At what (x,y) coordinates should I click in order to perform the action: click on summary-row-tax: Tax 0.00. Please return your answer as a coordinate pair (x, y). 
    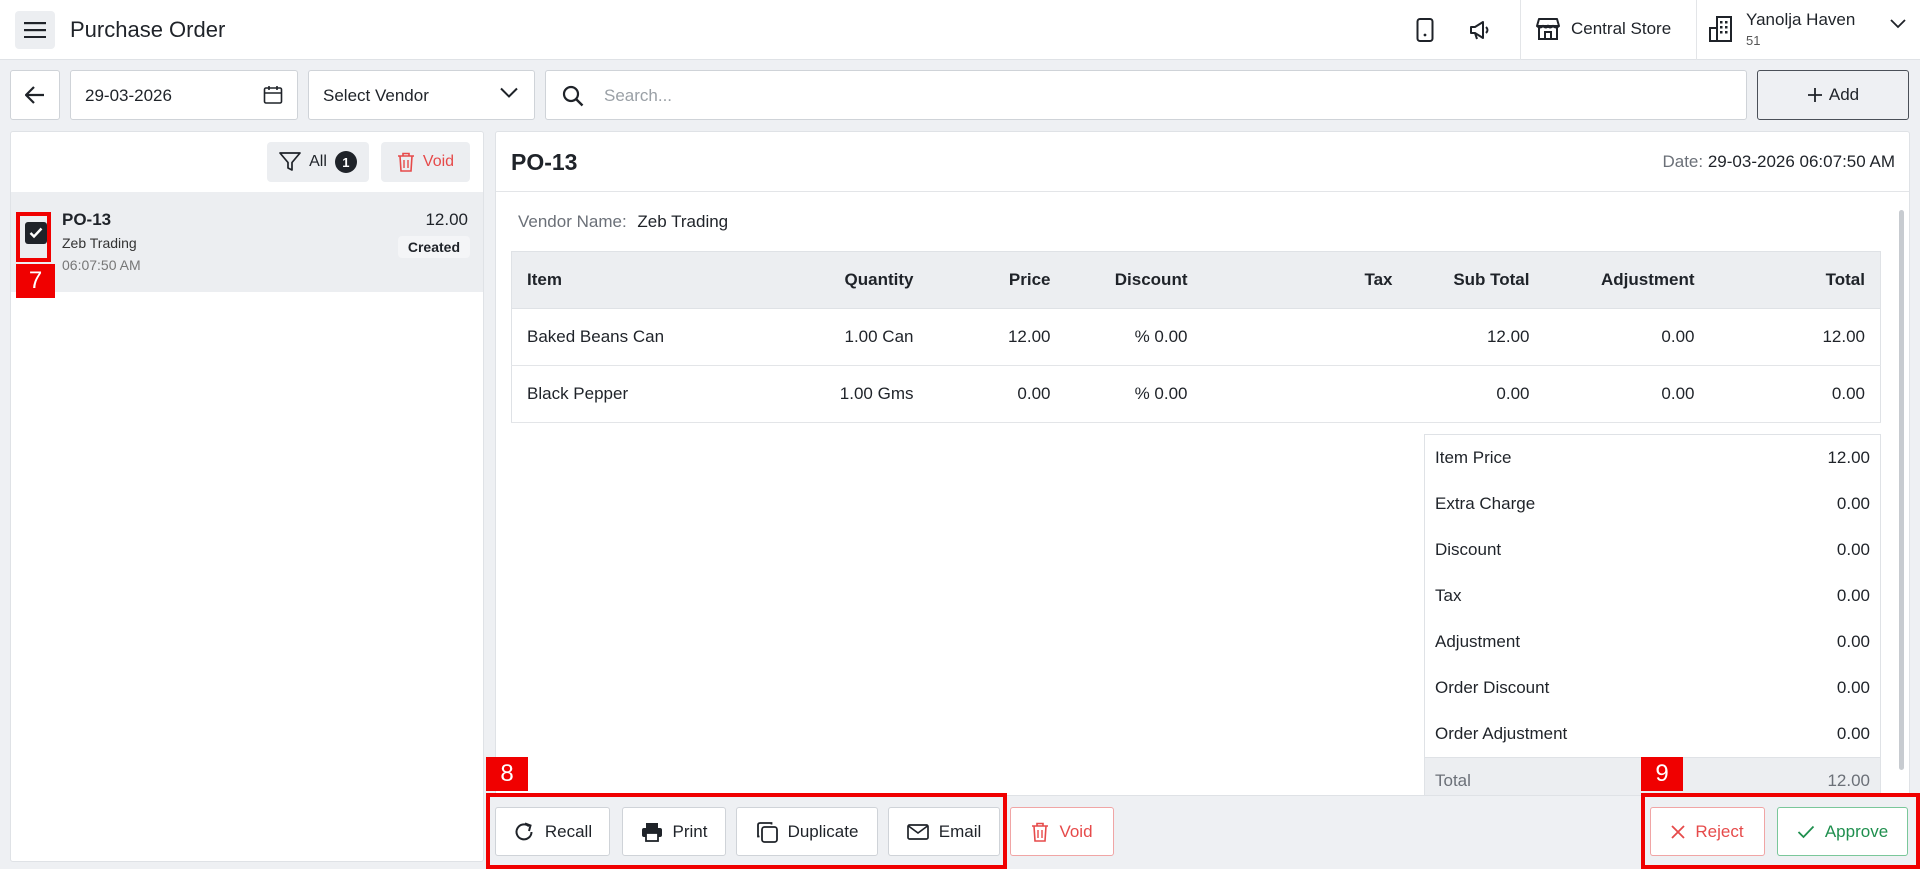
    Looking at the image, I should click on (1652, 596).